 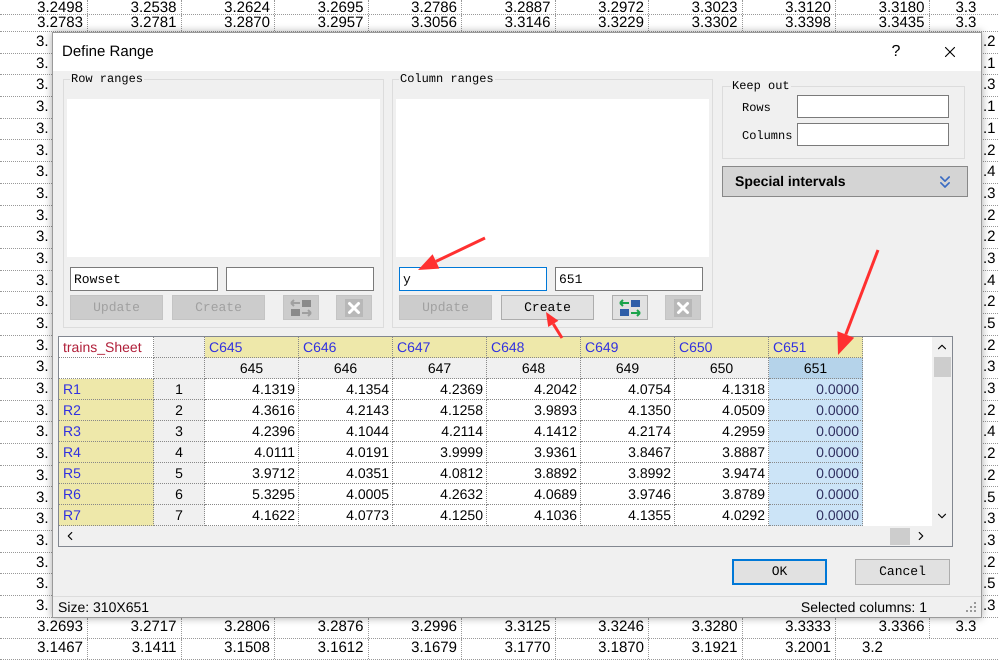 What do you see at coordinates (252, 473) in the screenshot?
I see `table-cell: 3.9712` at bounding box center [252, 473].